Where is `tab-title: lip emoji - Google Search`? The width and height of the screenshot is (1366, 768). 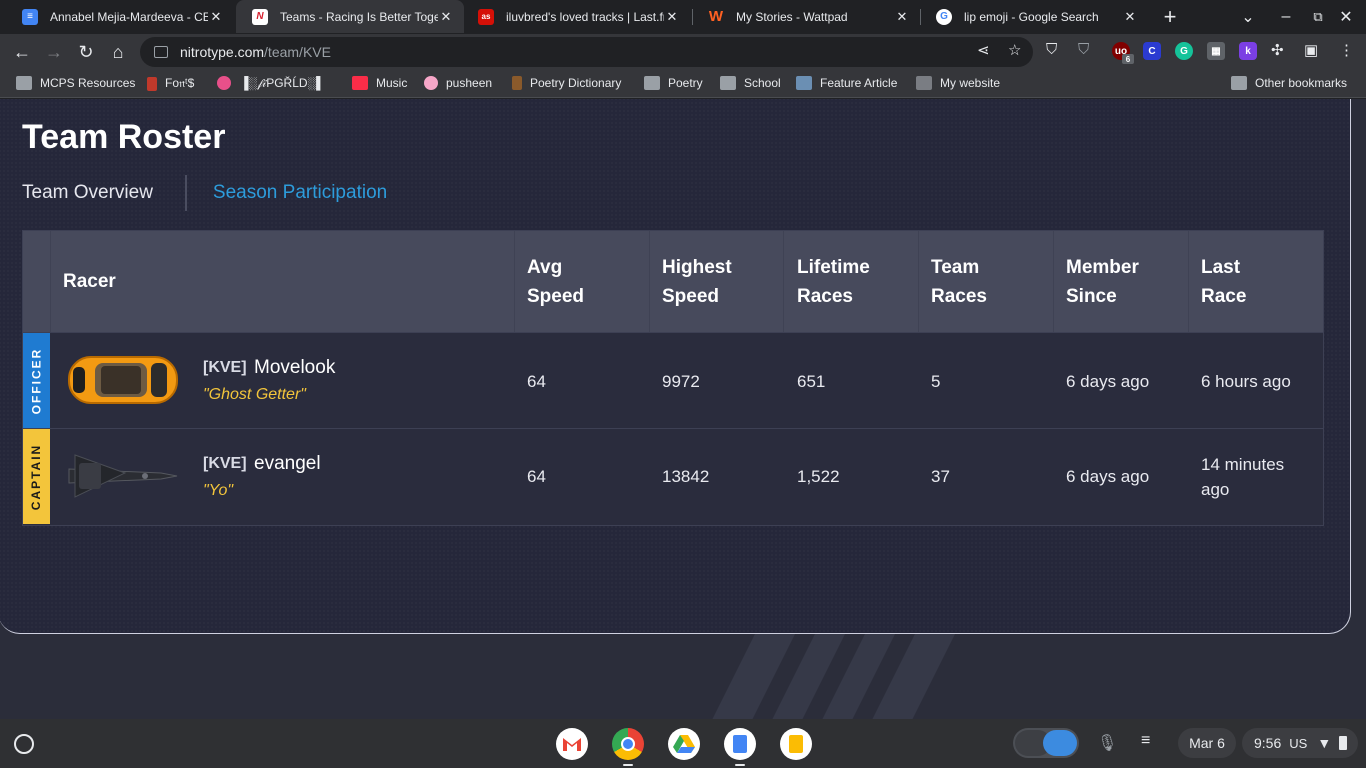 tab-title: lip emoji - Google Search is located at coordinates (1031, 16).